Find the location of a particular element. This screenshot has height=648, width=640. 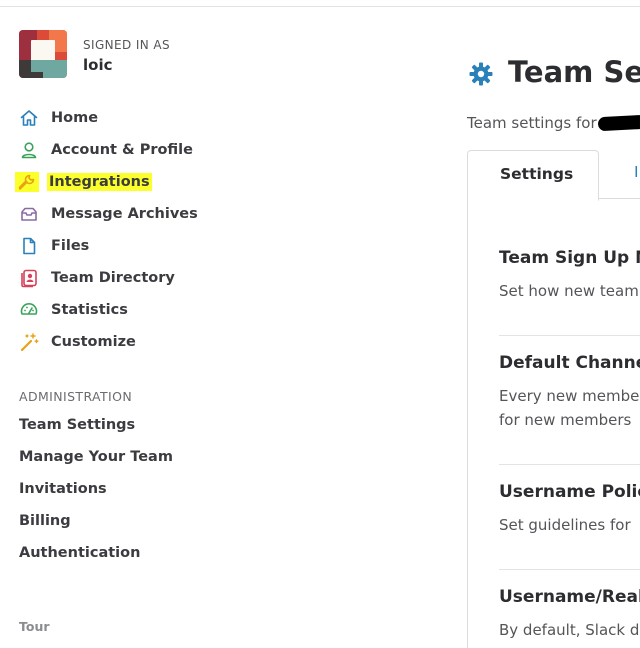

sidebar-item-home: Home is located at coordinates (58, 118).